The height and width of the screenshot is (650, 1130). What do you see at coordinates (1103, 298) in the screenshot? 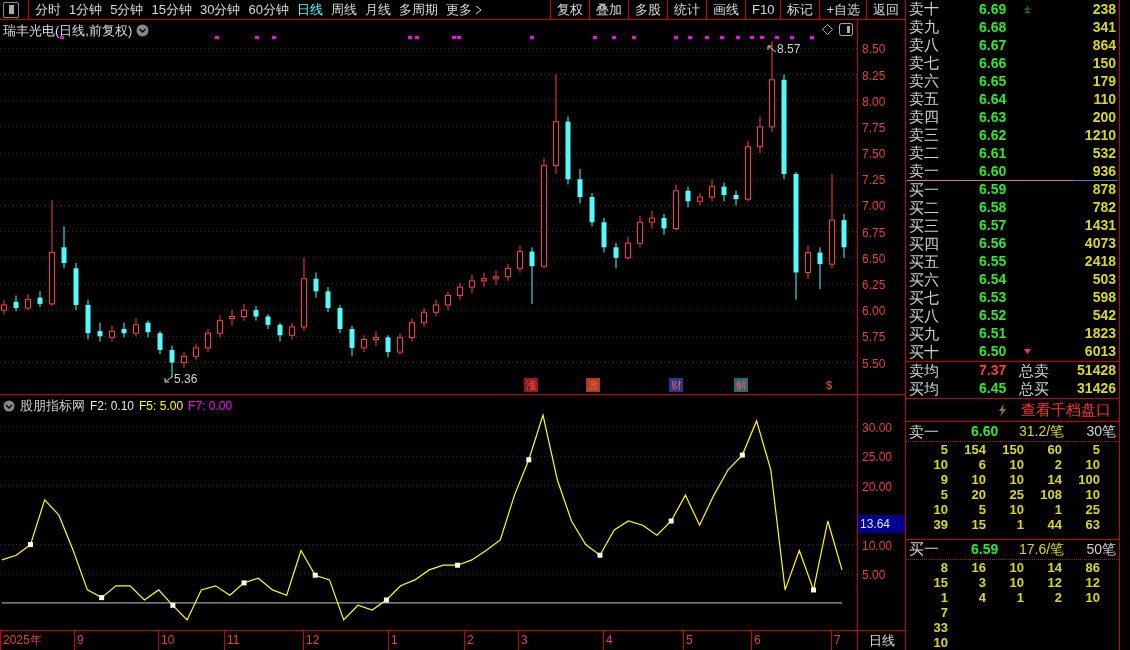
I see `order-volume: 598` at bounding box center [1103, 298].